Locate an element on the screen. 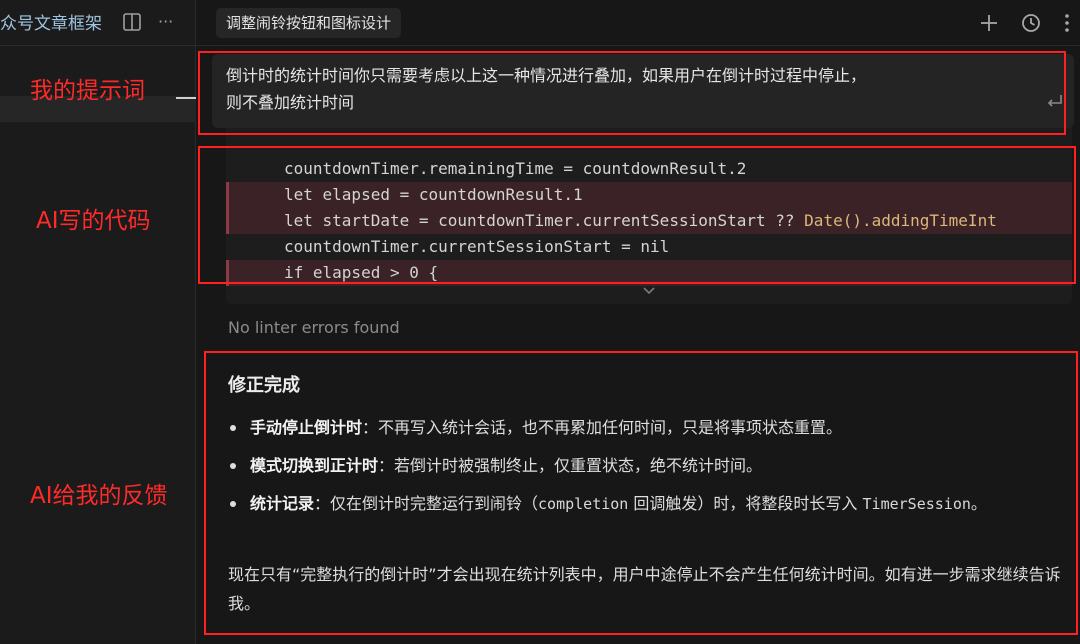 This screenshot has width=1080, height=644. chevron-down-icon is located at coordinates (649, 291).